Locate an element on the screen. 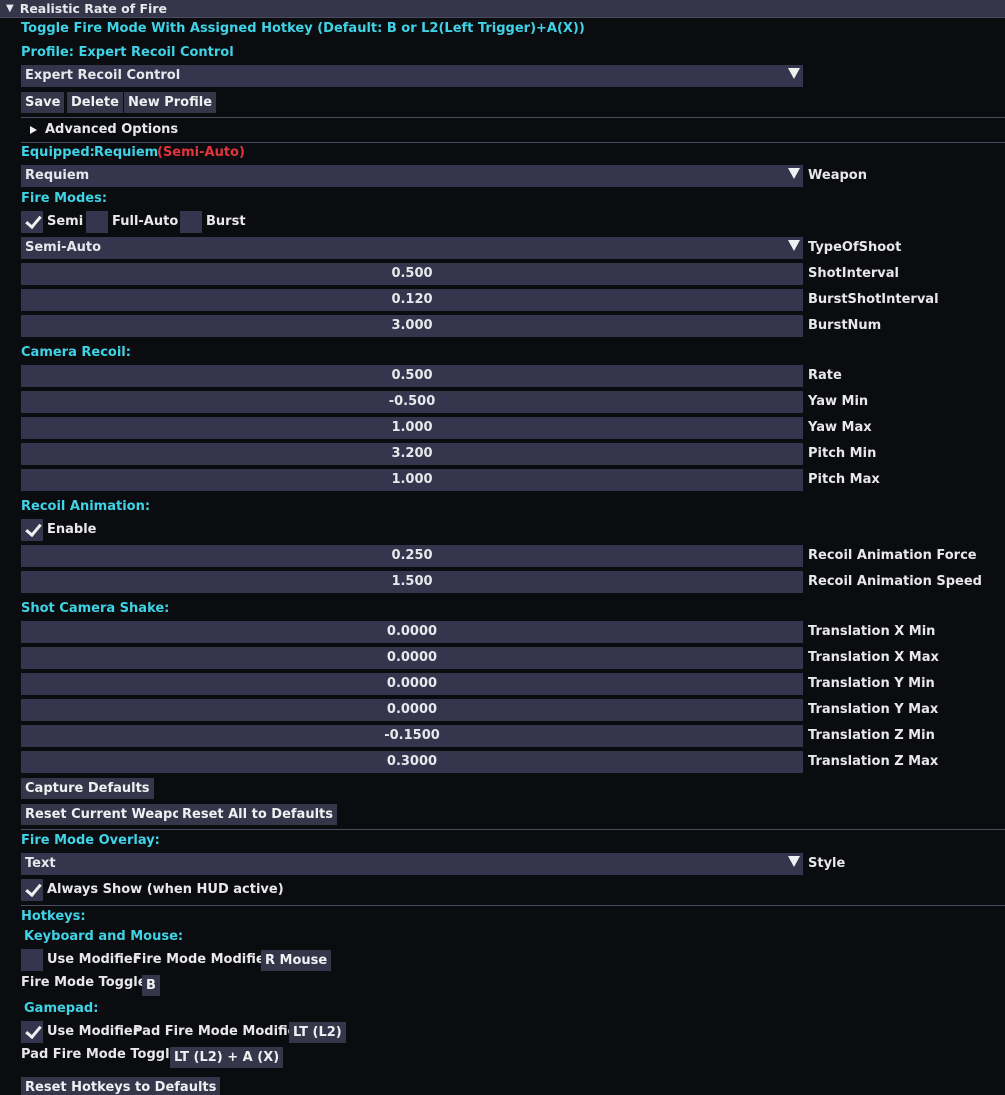 The width and height of the screenshot is (1005, 1095). burst-num-field: 3.000 is located at coordinates (412, 326).